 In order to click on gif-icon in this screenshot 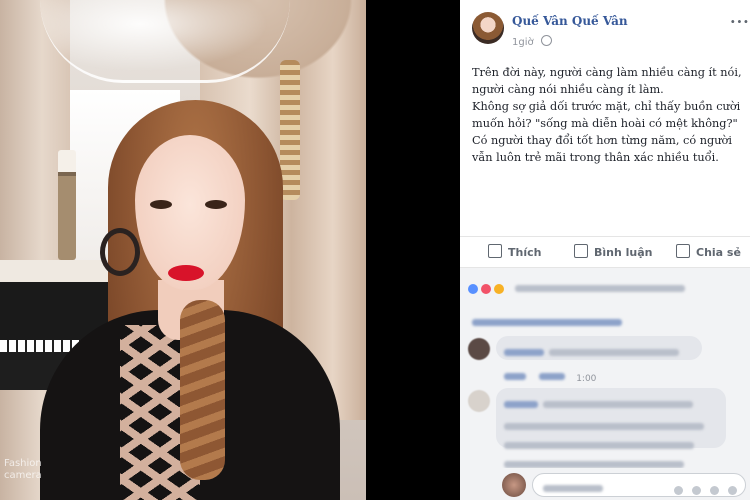, I will do `click(714, 490)`.